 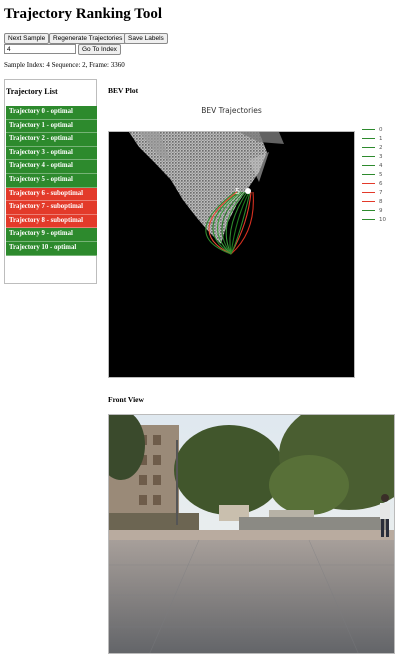 What do you see at coordinates (51, 248) in the screenshot?
I see `trajectory-item-10: Trajectory 10 - optimal` at bounding box center [51, 248].